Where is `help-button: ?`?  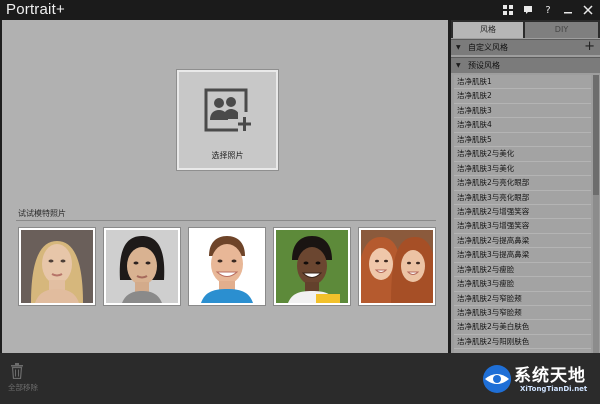 help-button: ? is located at coordinates (548, 10).